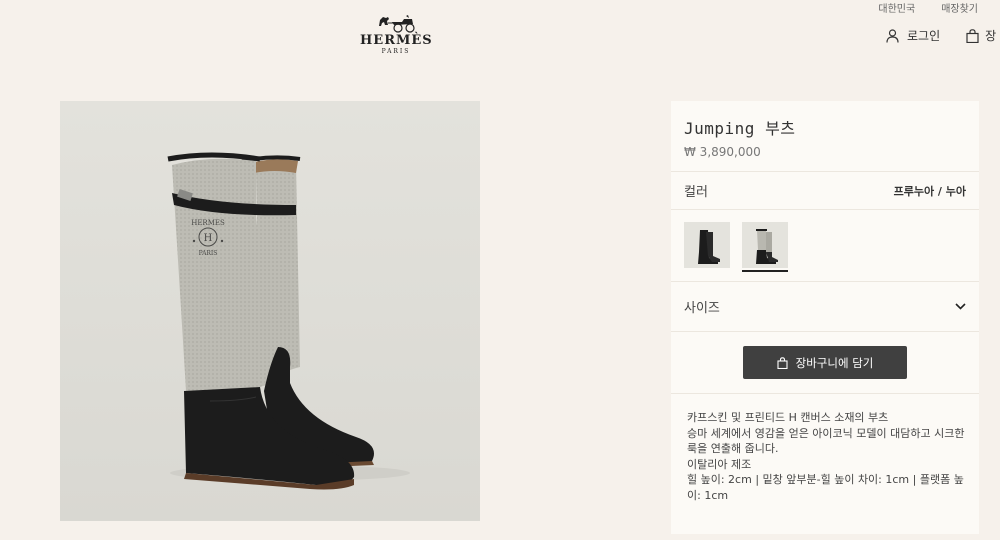 The height and width of the screenshot is (540, 1000). Describe the element at coordinates (740, 128) in the screenshot. I see `product-title: Jumping 부츠` at that location.